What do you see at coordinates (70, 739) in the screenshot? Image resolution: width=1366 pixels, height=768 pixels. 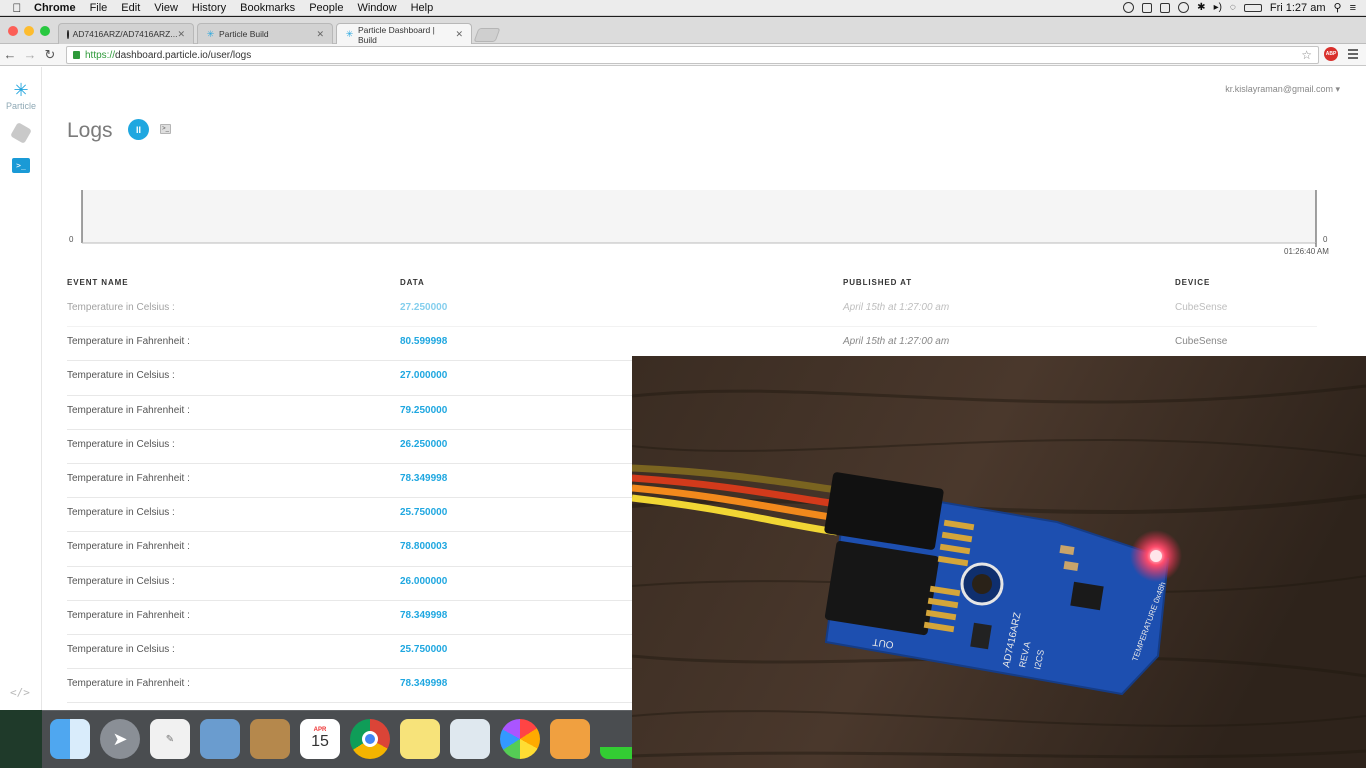 I see `finder-icon` at bounding box center [70, 739].